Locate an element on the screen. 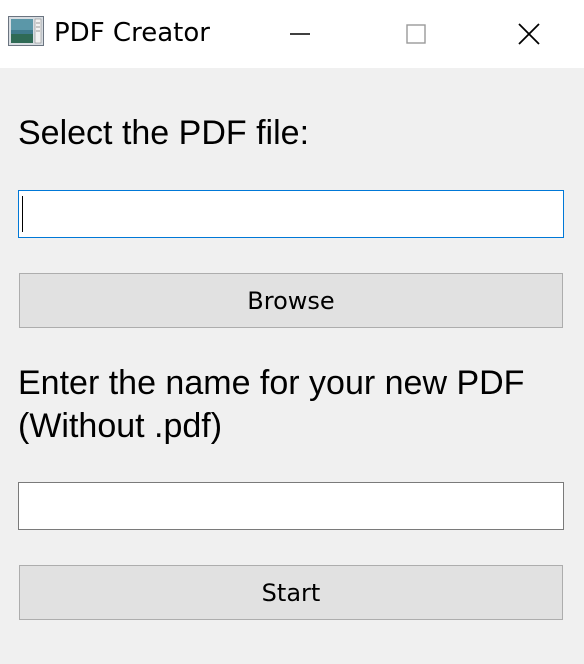  select-file-label: Select the PDF file: is located at coordinates (164, 133).